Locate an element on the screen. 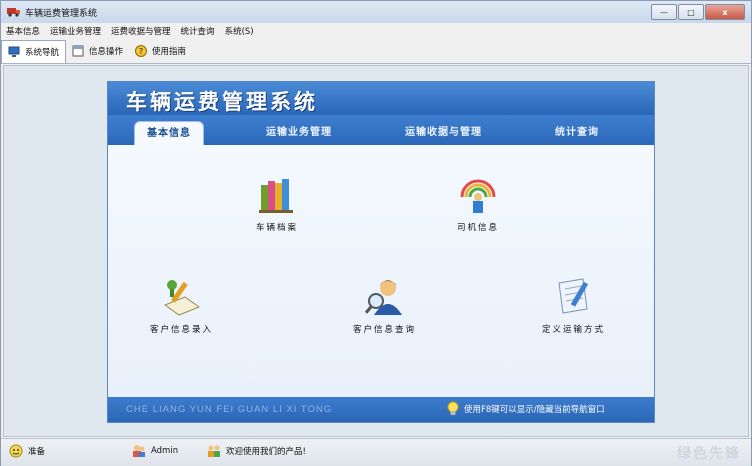  item-label: 定义运输方式 is located at coordinates (574, 330).